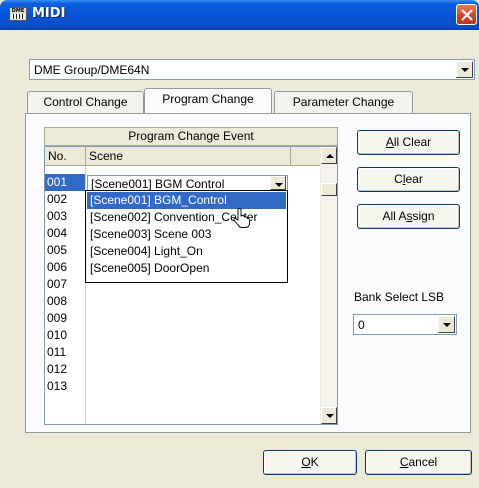 This screenshot has width=479, height=488. What do you see at coordinates (241, 218) in the screenshot?
I see `hand-cursor-icon` at bounding box center [241, 218].